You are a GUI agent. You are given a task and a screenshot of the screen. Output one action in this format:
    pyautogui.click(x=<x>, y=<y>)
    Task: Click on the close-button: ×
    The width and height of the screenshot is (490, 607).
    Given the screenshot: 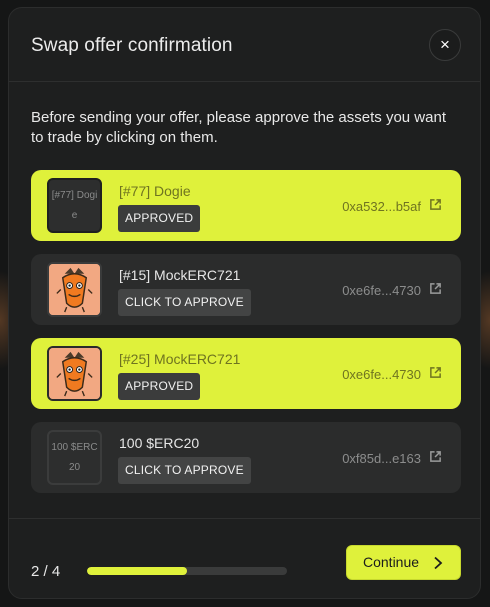 What is the action you would take?
    pyautogui.click(x=445, y=45)
    